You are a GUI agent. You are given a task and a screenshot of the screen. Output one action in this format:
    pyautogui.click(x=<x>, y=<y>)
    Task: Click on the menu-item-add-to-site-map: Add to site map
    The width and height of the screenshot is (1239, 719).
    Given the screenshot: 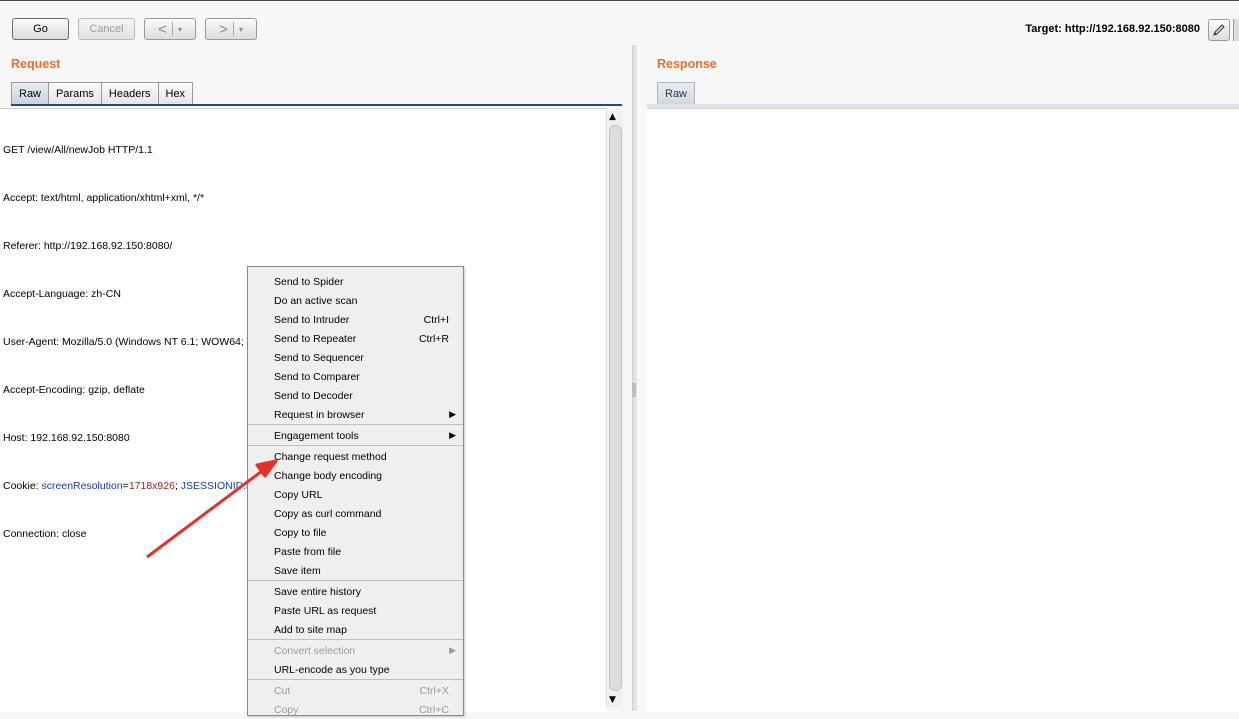 What is the action you would take?
    pyautogui.click(x=355, y=629)
    